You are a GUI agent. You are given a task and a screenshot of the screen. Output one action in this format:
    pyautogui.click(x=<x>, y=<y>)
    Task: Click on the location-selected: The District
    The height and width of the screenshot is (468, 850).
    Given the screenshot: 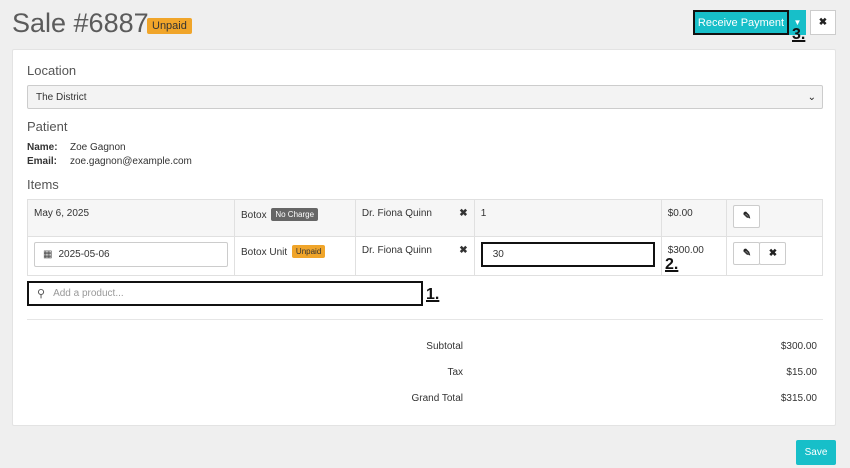 What is the action you would take?
    pyautogui.click(x=61, y=97)
    